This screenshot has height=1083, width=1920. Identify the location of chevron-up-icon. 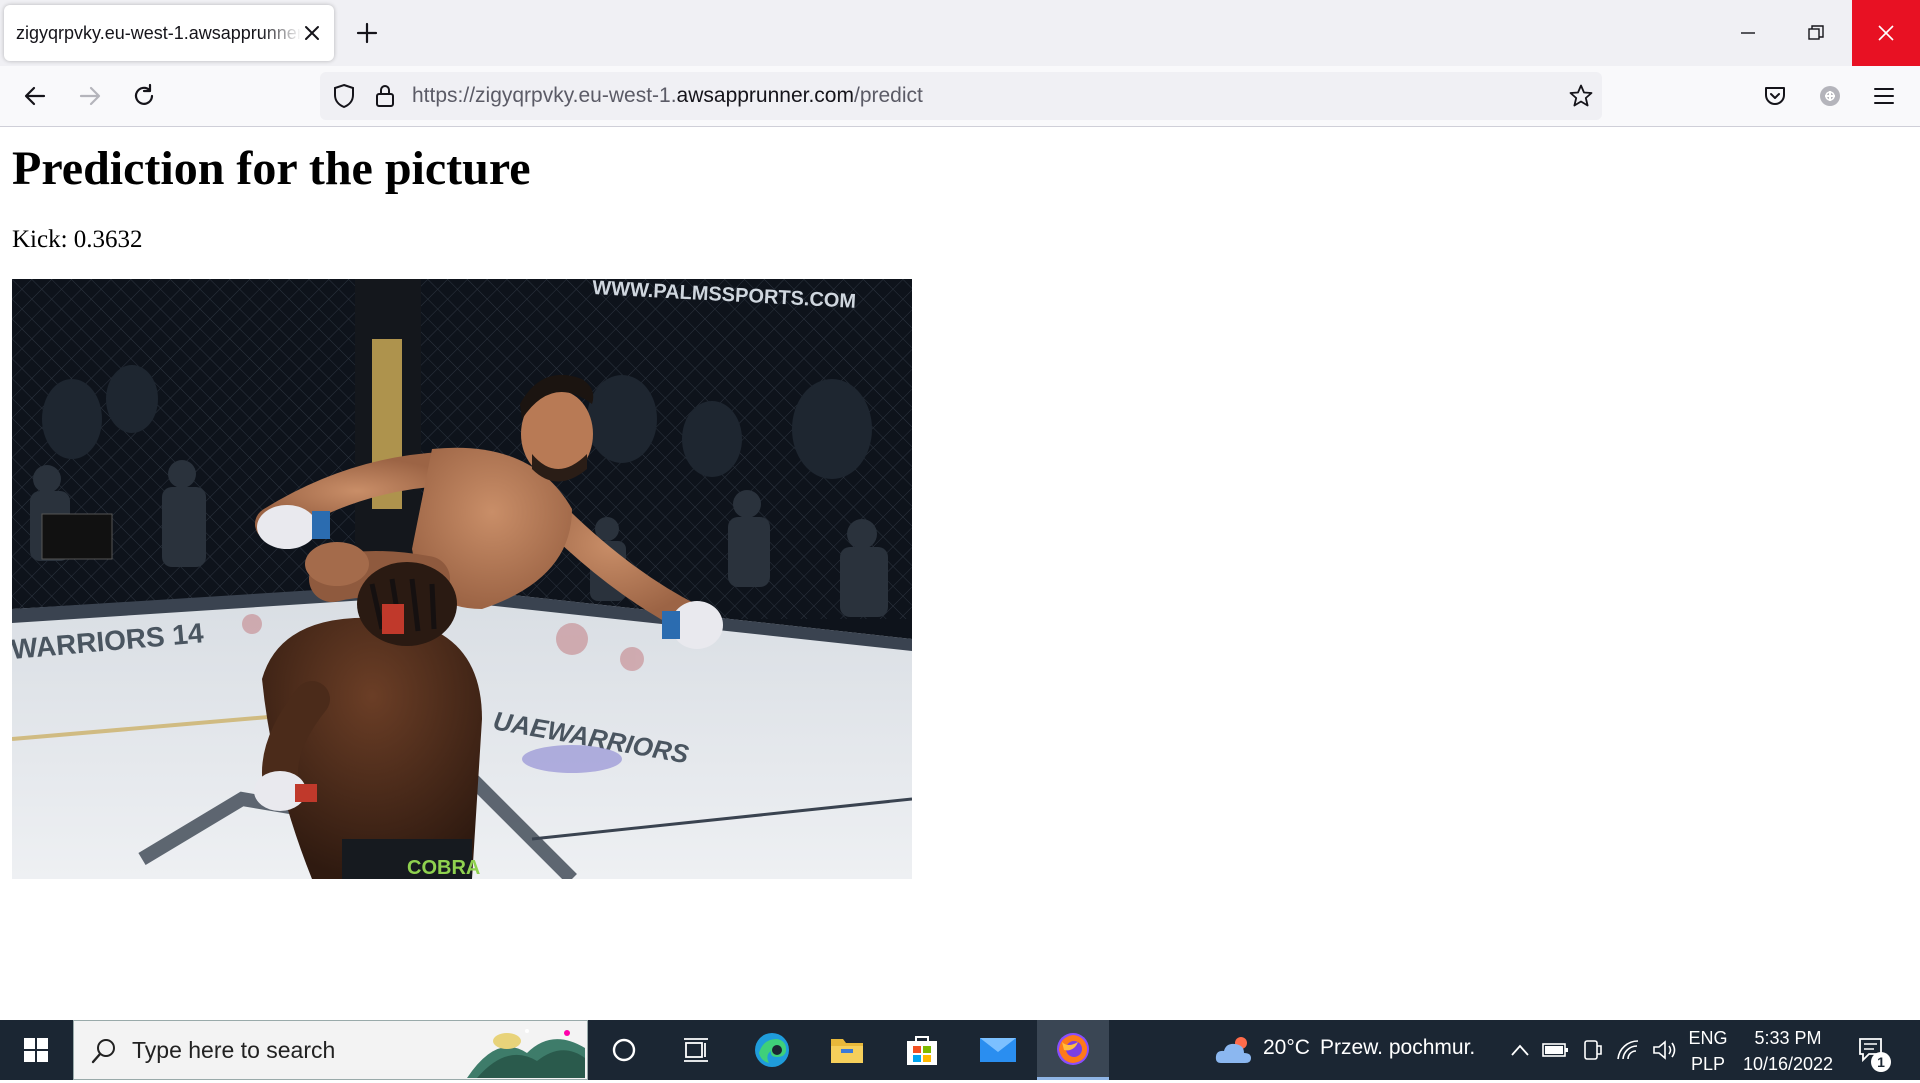
(1520, 1050).